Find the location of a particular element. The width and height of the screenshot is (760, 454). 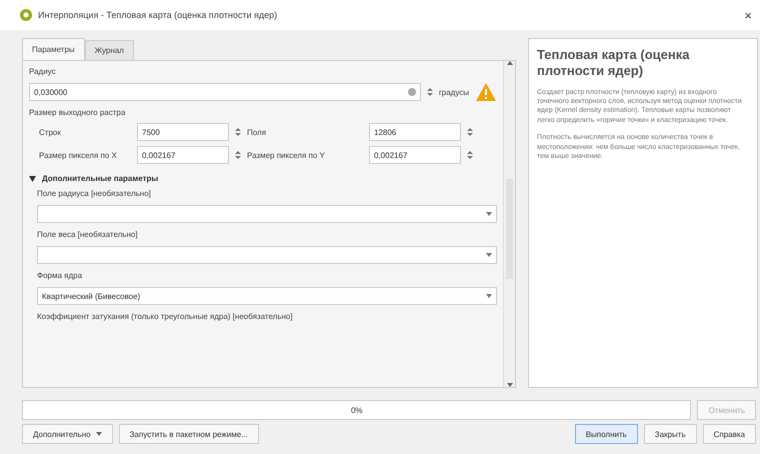

progress-label: 0% is located at coordinates (356, 410).